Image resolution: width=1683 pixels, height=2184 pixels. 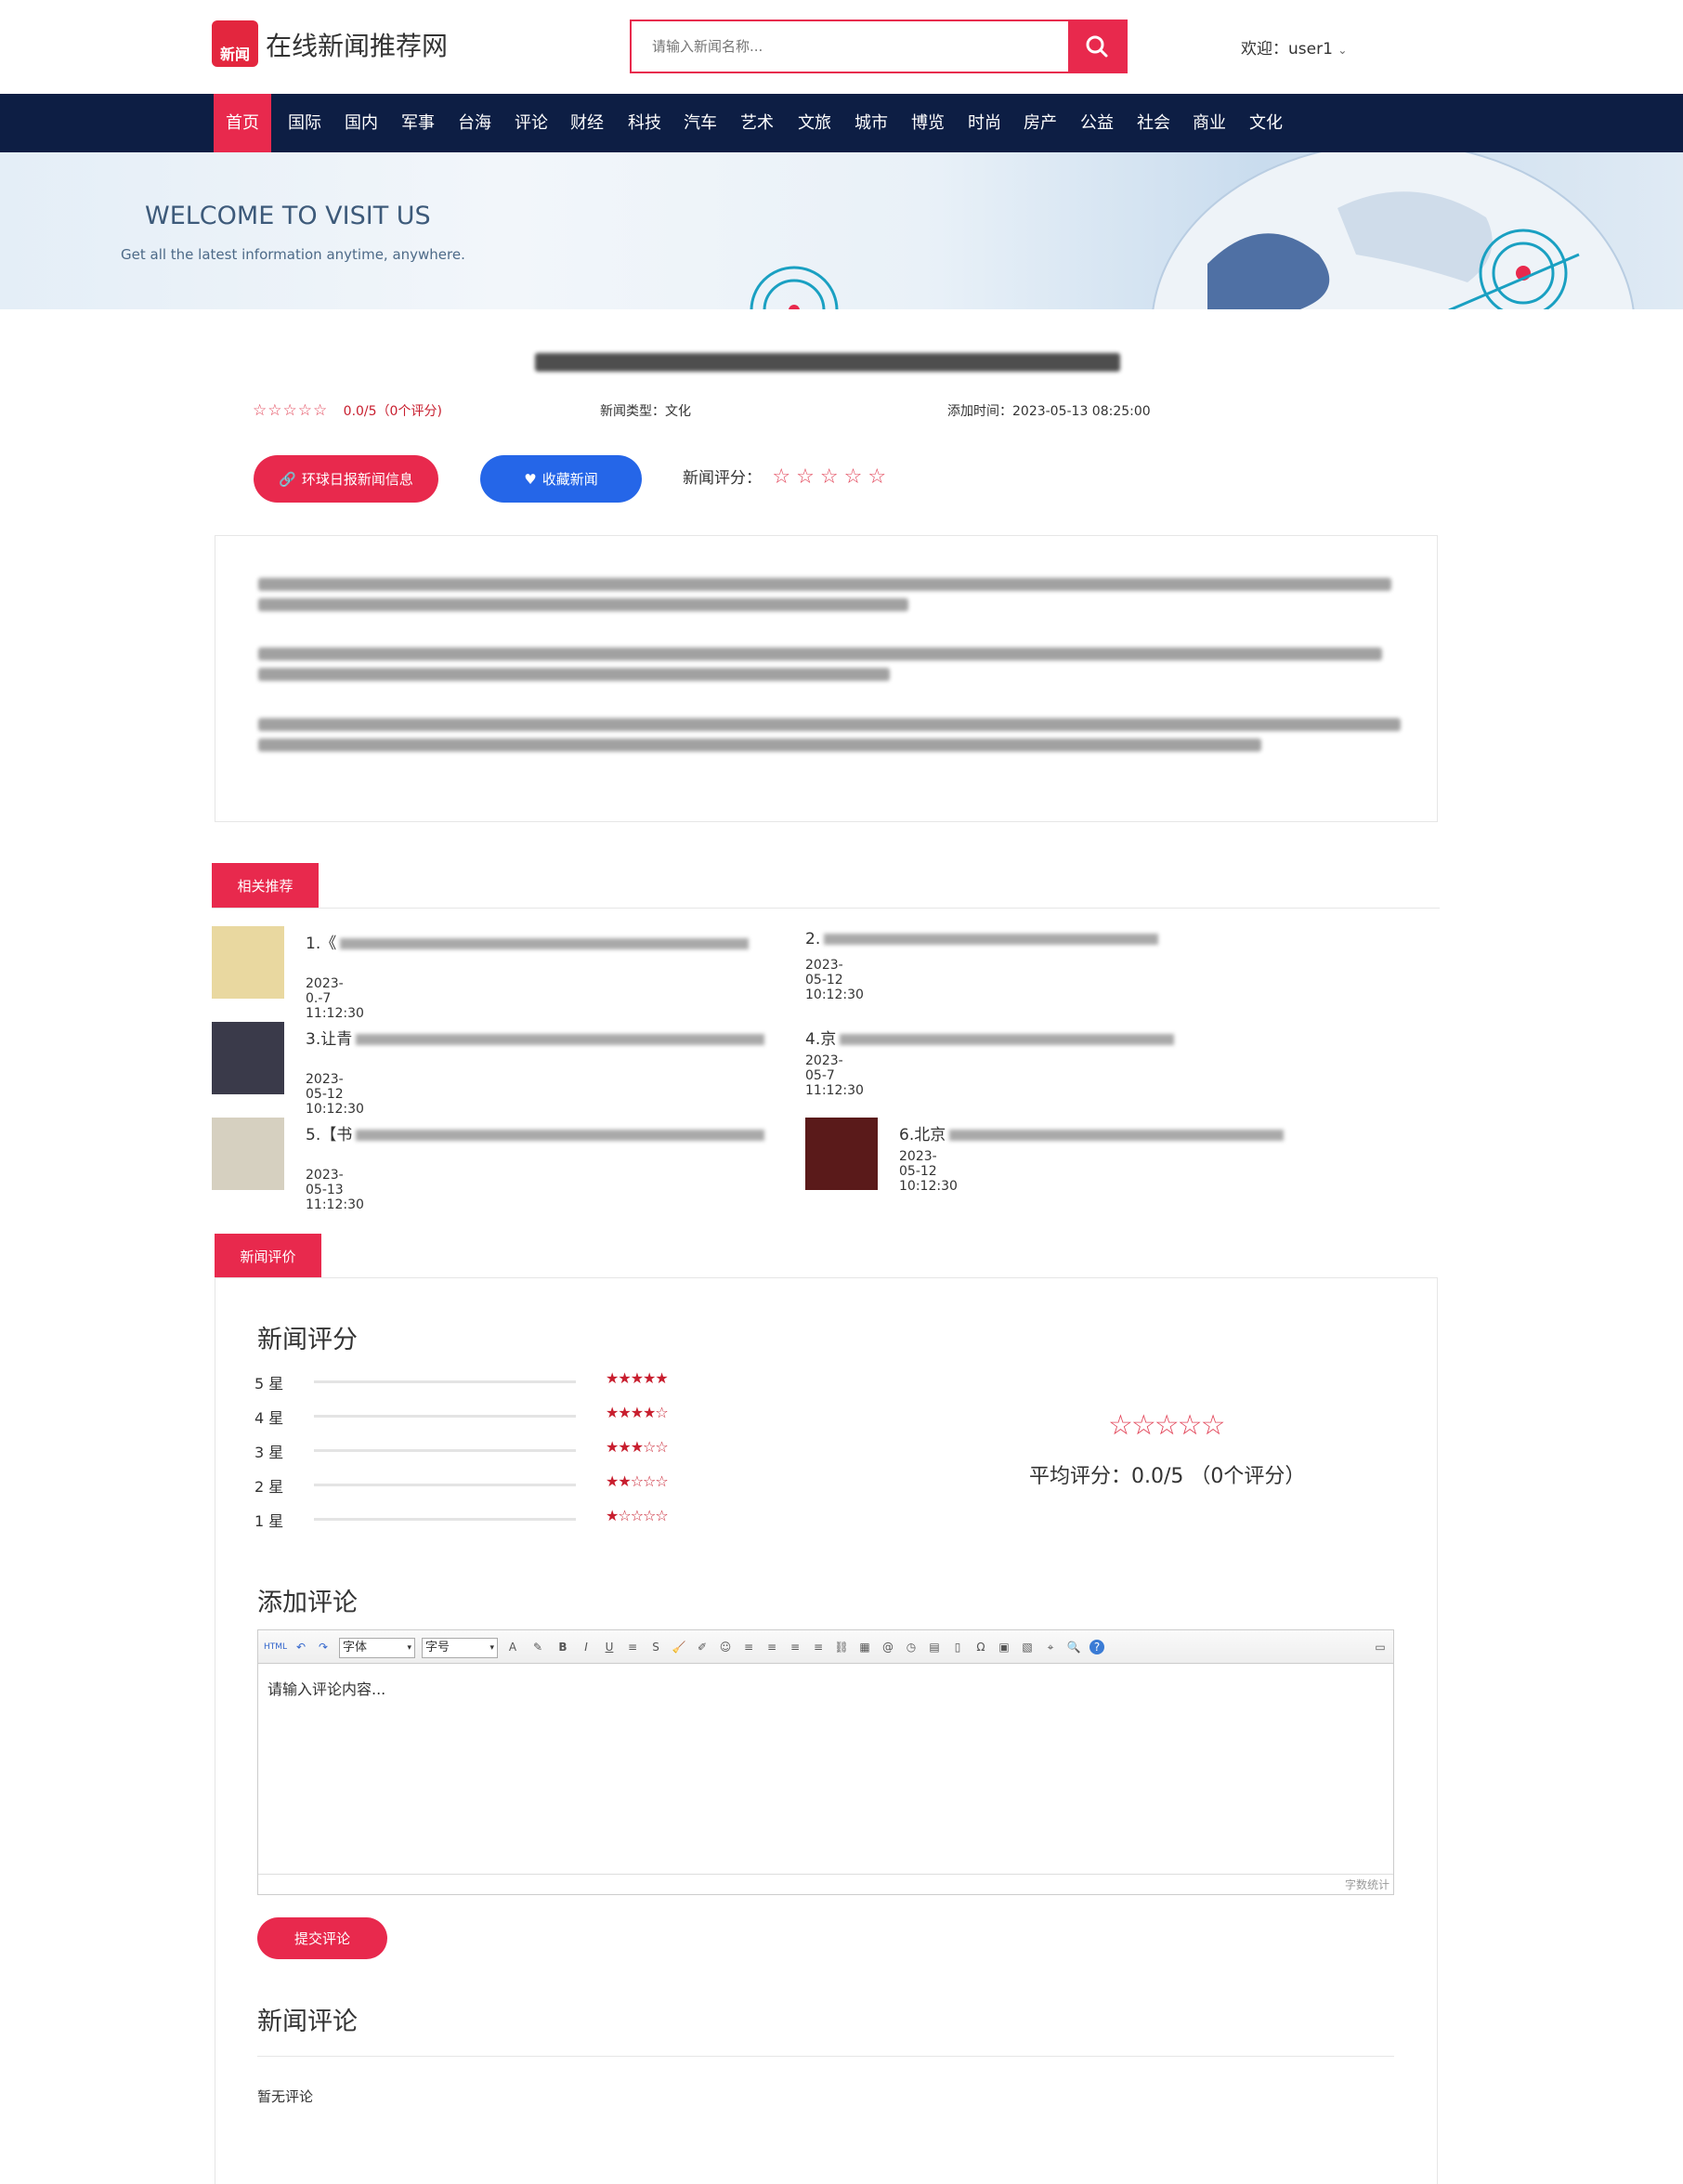 What do you see at coordinates (377, 1648) in the screenshot?
I see `font-family-select: 字体 ▾` at bounding box center [377, 1648].